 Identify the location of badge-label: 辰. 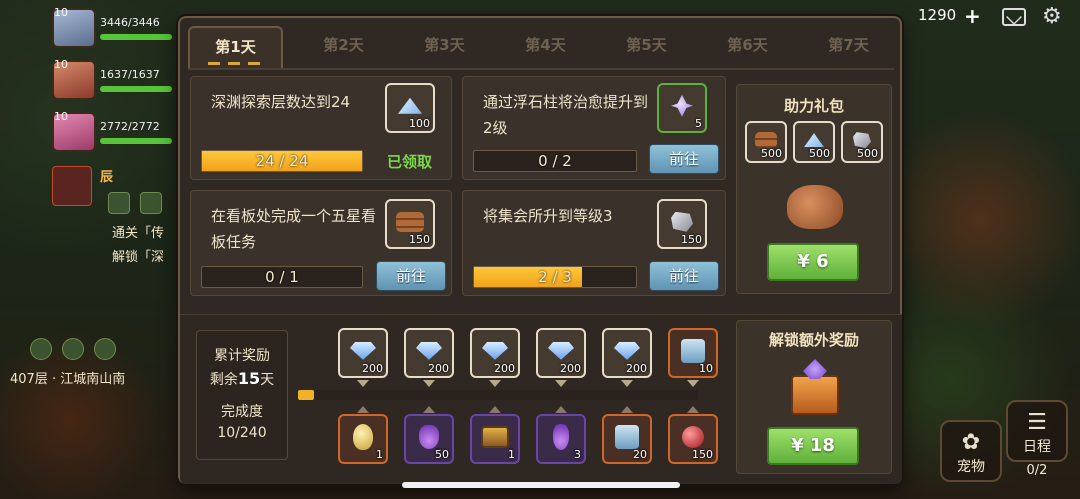
(107, 177).